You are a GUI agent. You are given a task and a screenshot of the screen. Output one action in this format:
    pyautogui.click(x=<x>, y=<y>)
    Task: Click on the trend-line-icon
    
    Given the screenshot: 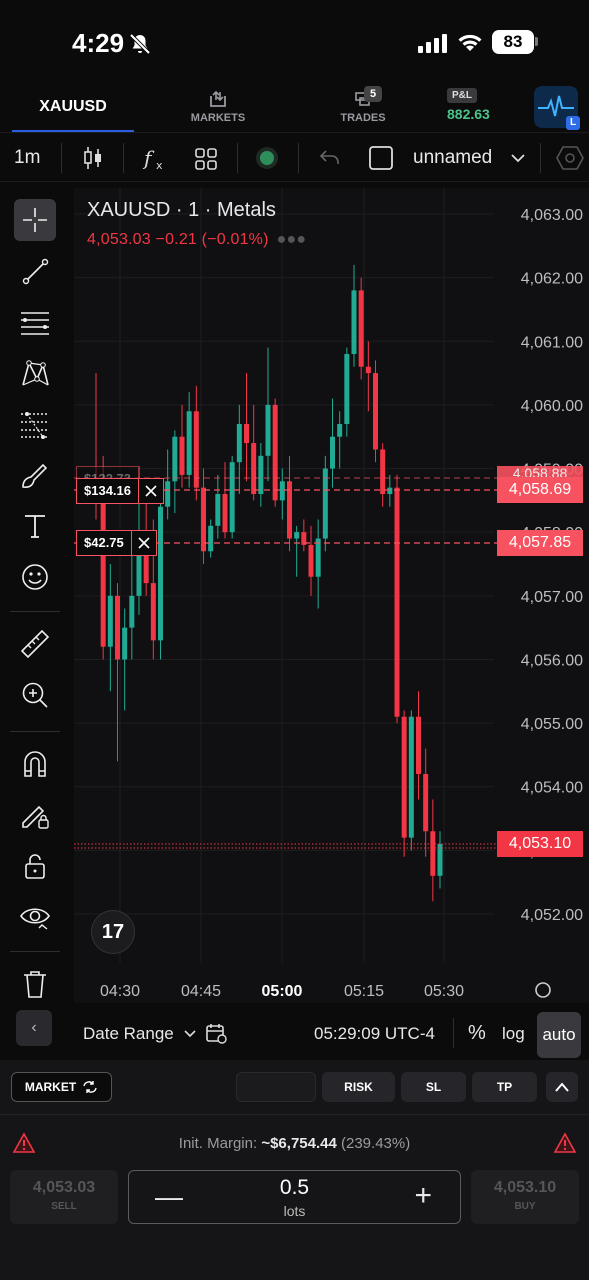 What is the action you would take?
    pyautogui.click(x=35, y=271)
    